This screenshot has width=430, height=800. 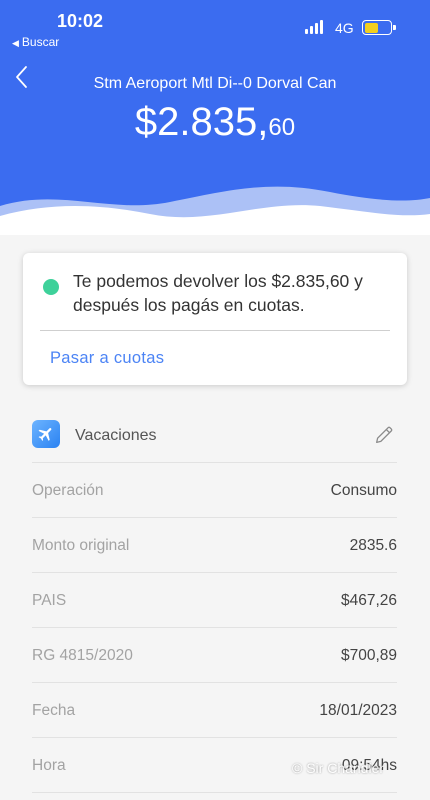 I want to click on status-dot-icon, so click(x=51, y=287).